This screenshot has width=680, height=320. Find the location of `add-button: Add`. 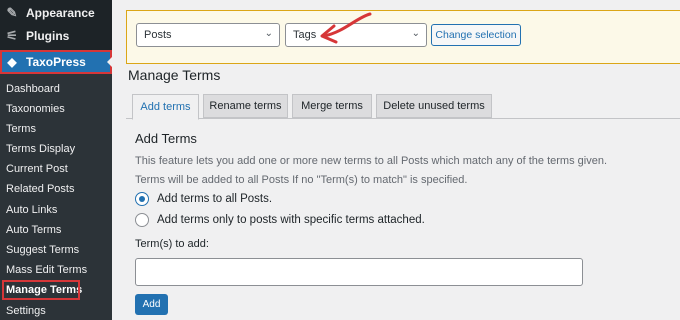

add-button: Add is located at coordinates (151, 304).